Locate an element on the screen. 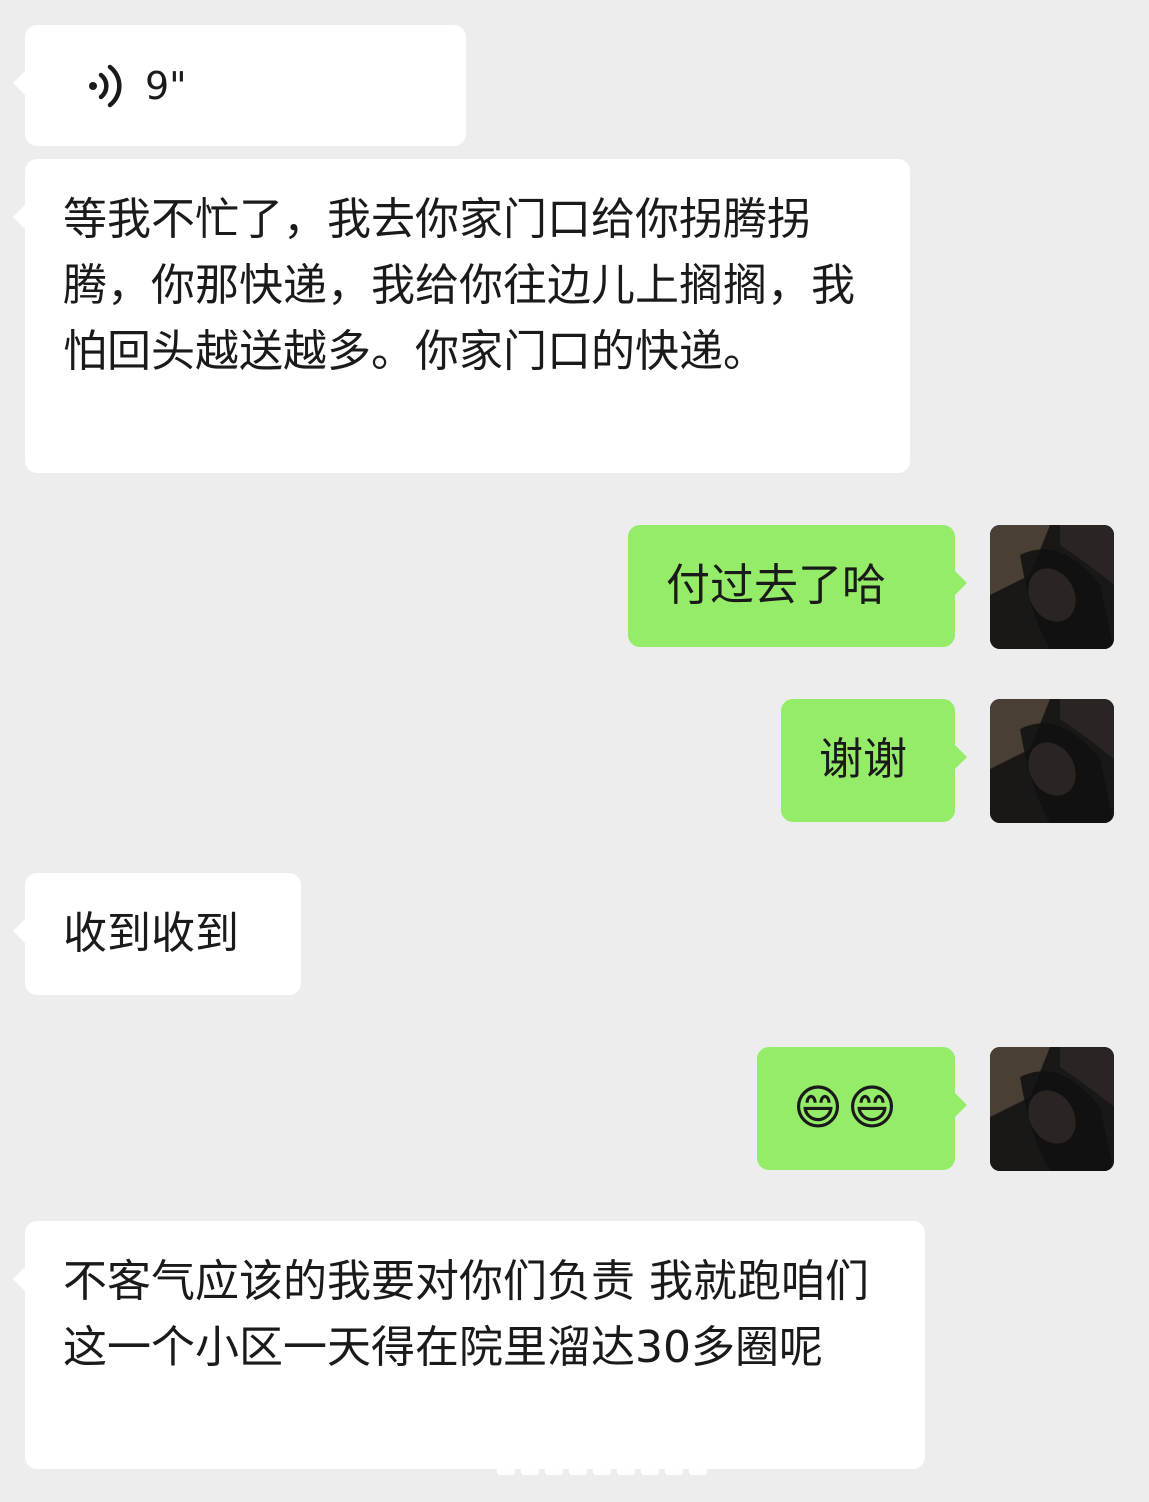 This screenshot has height=1502, width=1149. voice-wave-icon is located at coordinates (105, 85).